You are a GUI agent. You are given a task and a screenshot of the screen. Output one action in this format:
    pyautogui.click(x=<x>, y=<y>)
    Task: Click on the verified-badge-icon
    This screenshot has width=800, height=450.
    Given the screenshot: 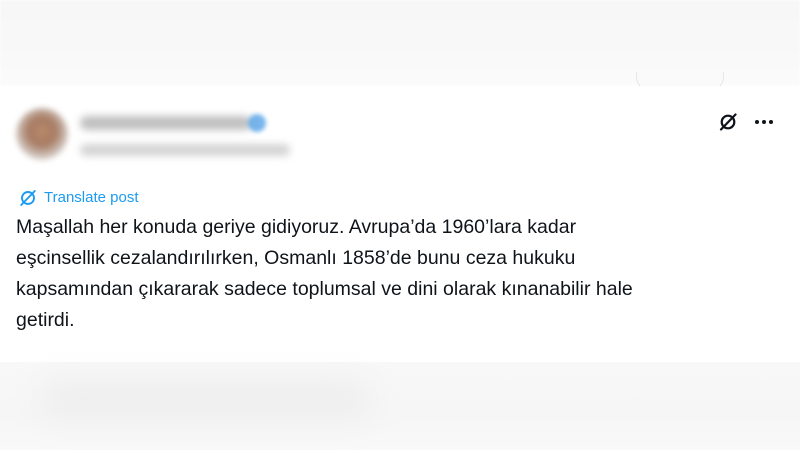 What is the action you would take?
    pyautogui.click(x=257, y=123)
    